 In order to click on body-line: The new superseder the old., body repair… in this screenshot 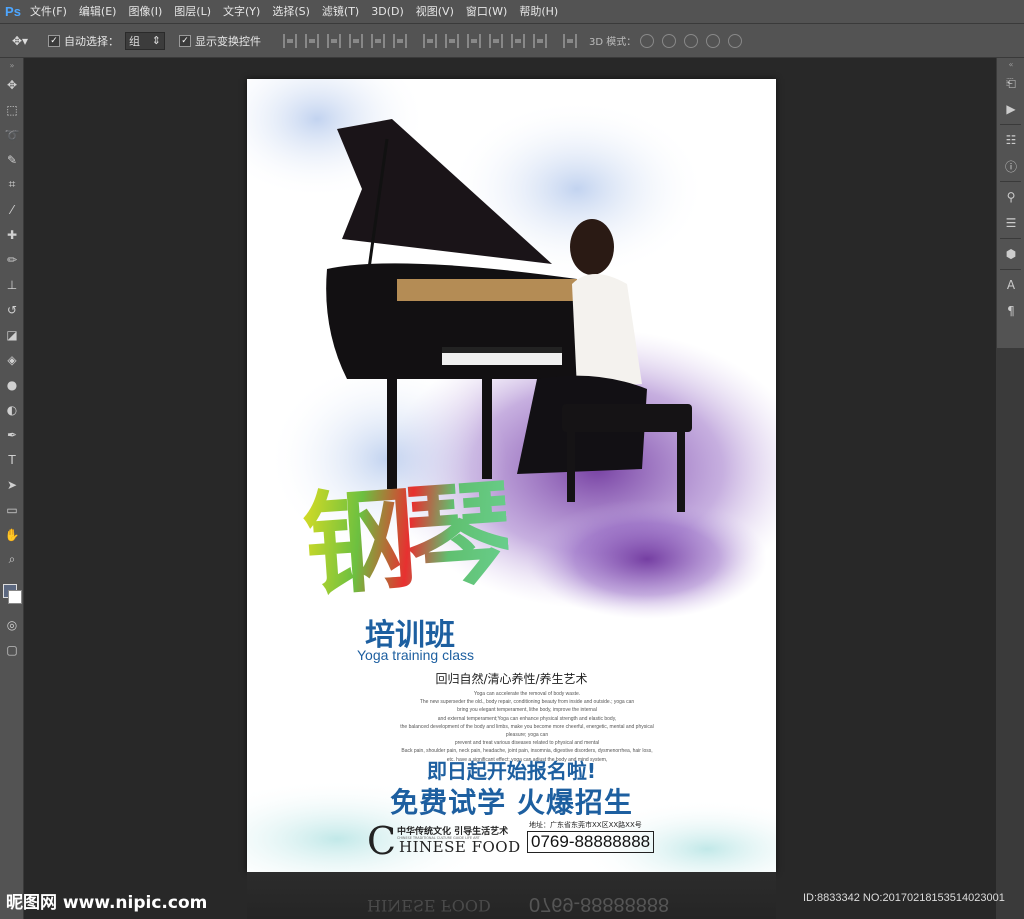, I will do `click(527, 702)`.